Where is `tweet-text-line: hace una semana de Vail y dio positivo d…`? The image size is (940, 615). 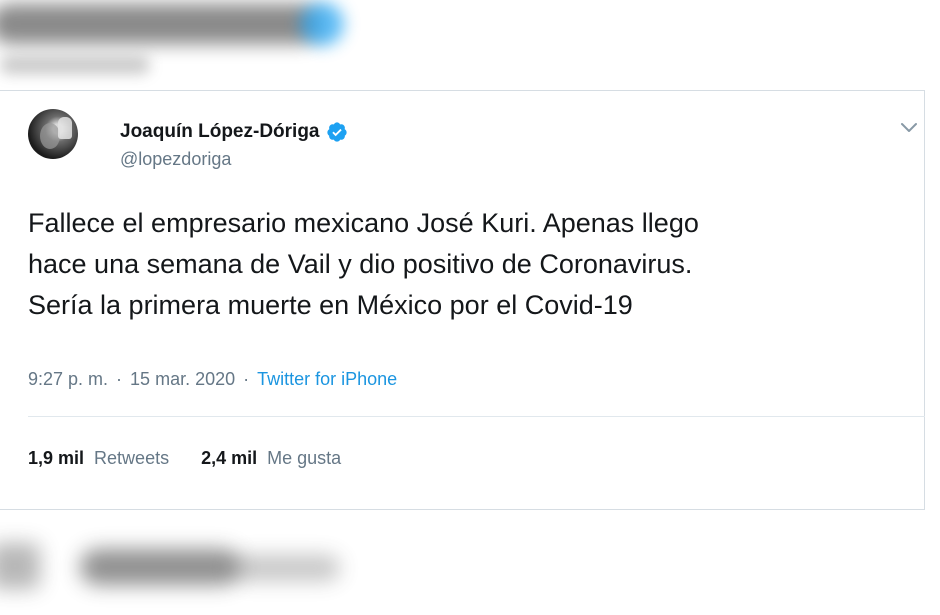
tweet-text-line: hace una semana de Vail y dio positivo d… is located at coordinates (360, 264).